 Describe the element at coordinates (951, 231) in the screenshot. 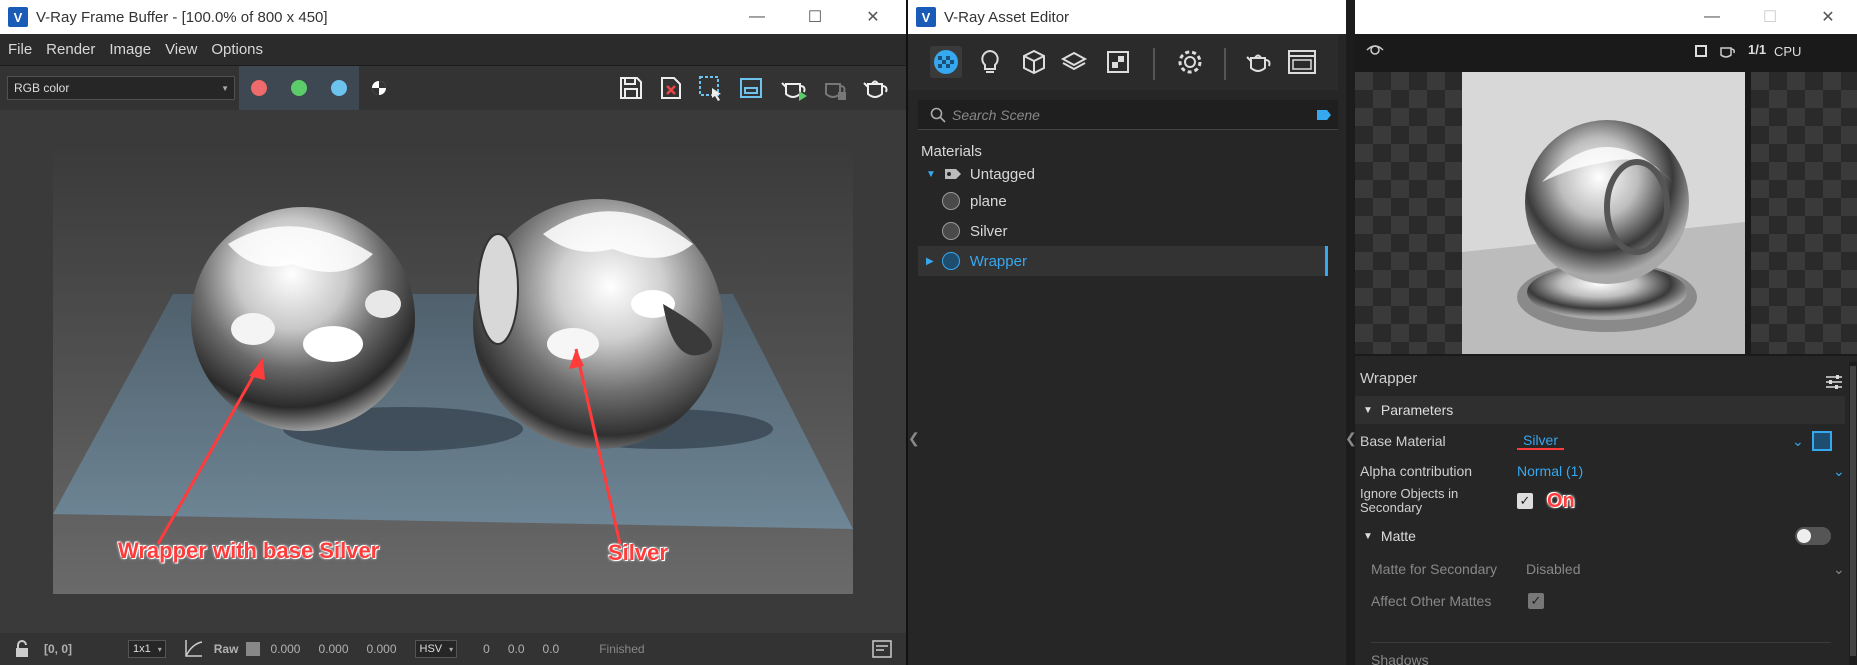

I see `material-icon` at that location.